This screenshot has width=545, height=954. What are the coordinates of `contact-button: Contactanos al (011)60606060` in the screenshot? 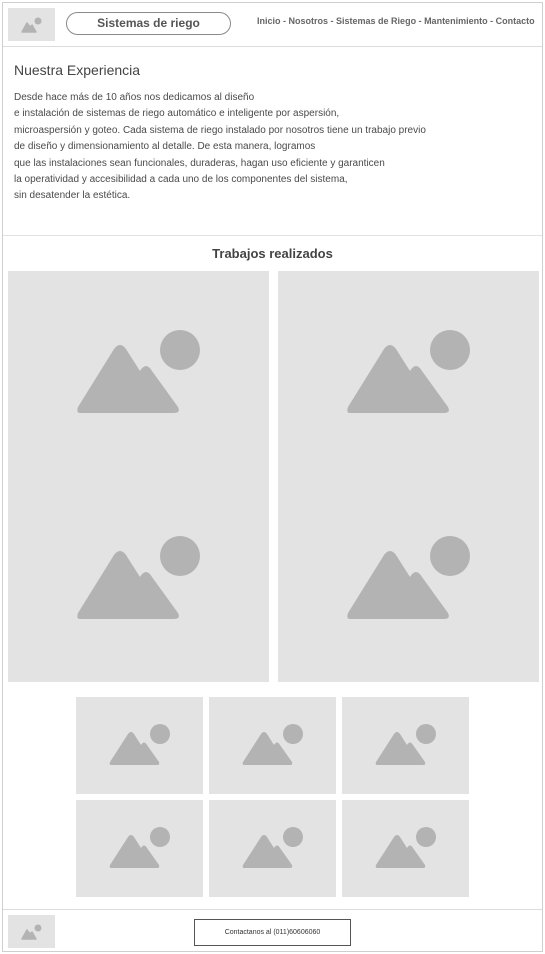 It's located at (272, 932).